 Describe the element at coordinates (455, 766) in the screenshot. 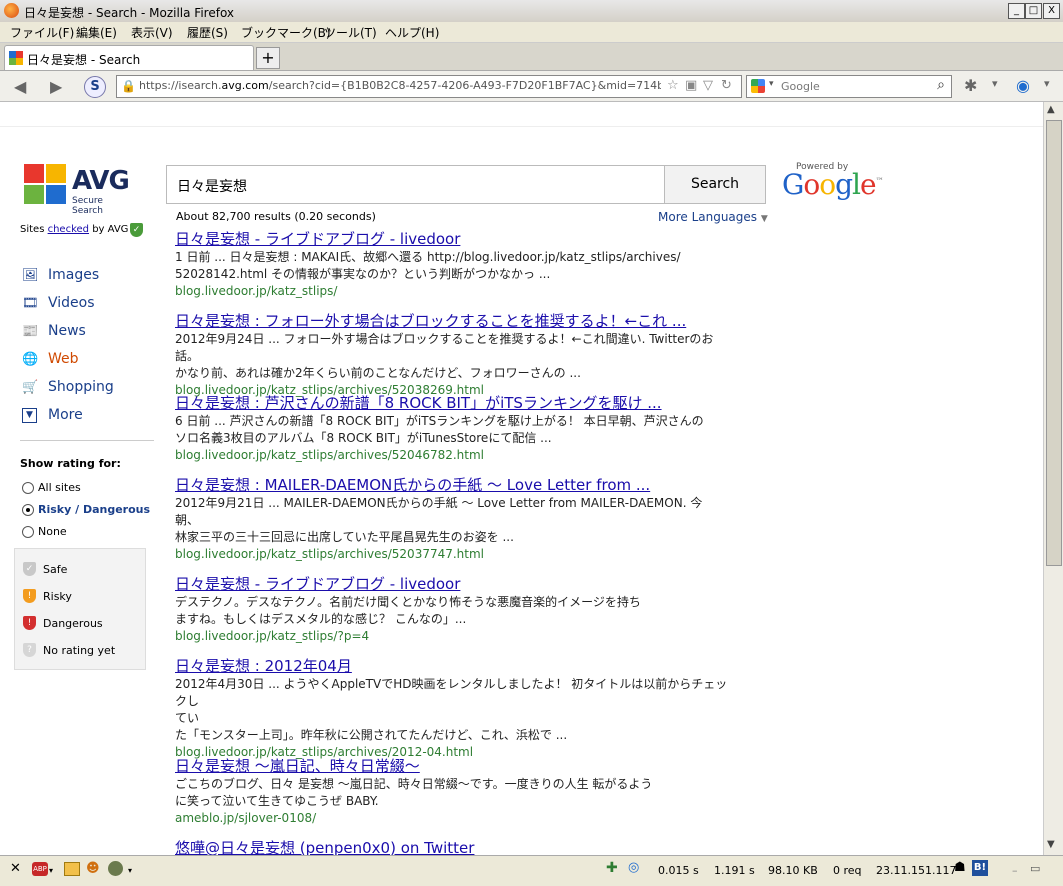

I see `result-title-link: 日々是妄想 〜嵐日記、時々日常綴〜` at that location.